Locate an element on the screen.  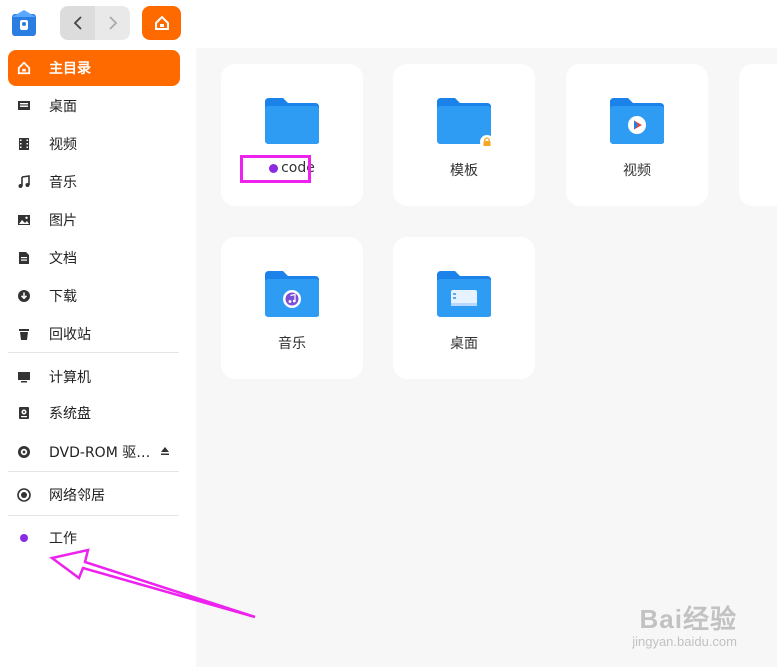
forward-button is located at coordinates (112, 23).